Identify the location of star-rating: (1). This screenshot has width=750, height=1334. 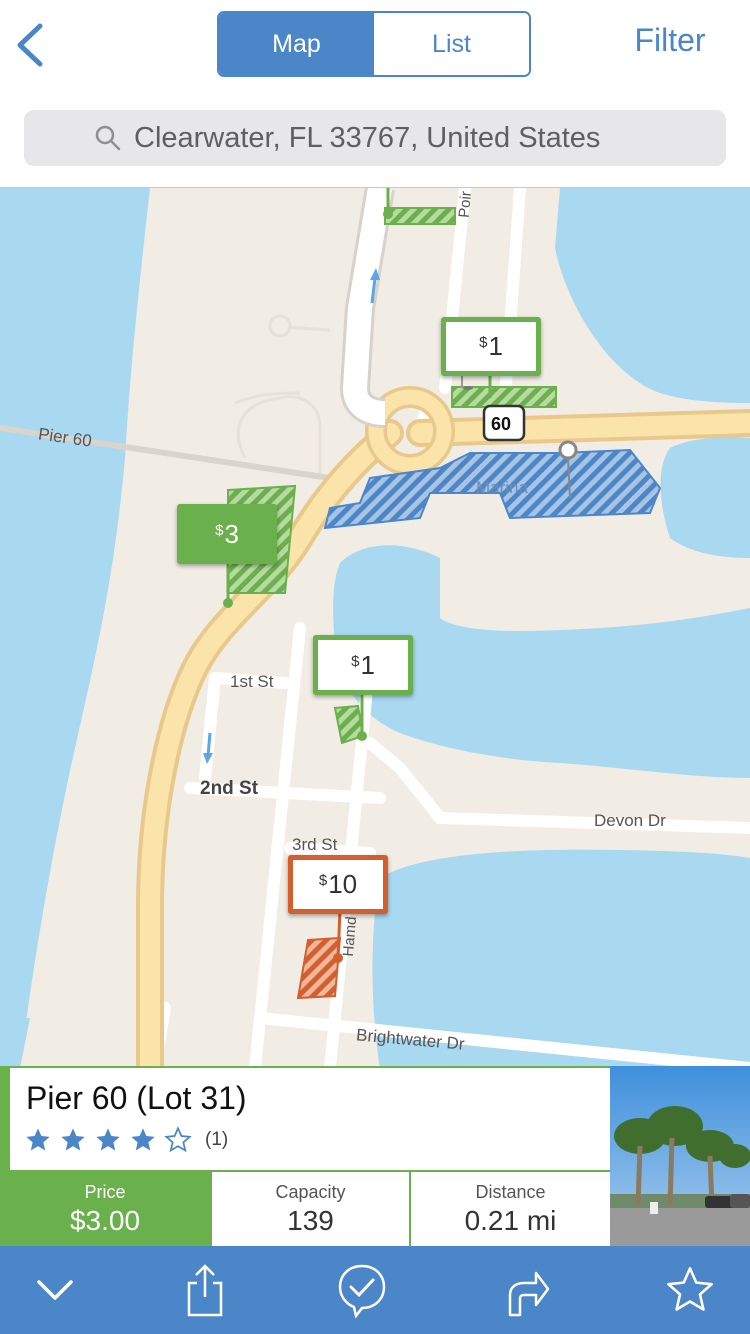
(126, 1140).